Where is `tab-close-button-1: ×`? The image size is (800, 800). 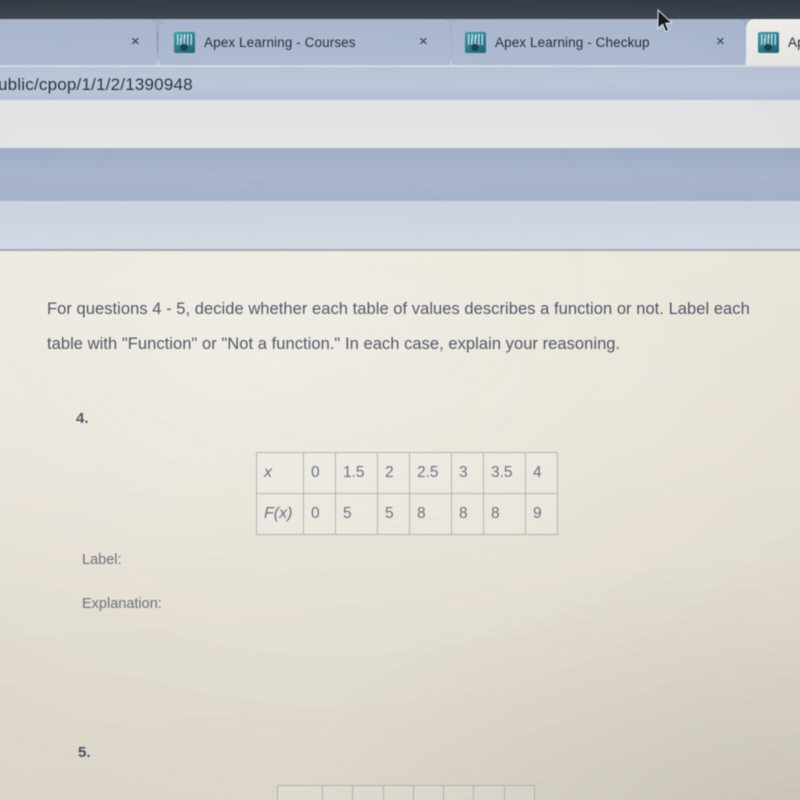 tab-close-button-1: × is located at coordinates (423, 41).